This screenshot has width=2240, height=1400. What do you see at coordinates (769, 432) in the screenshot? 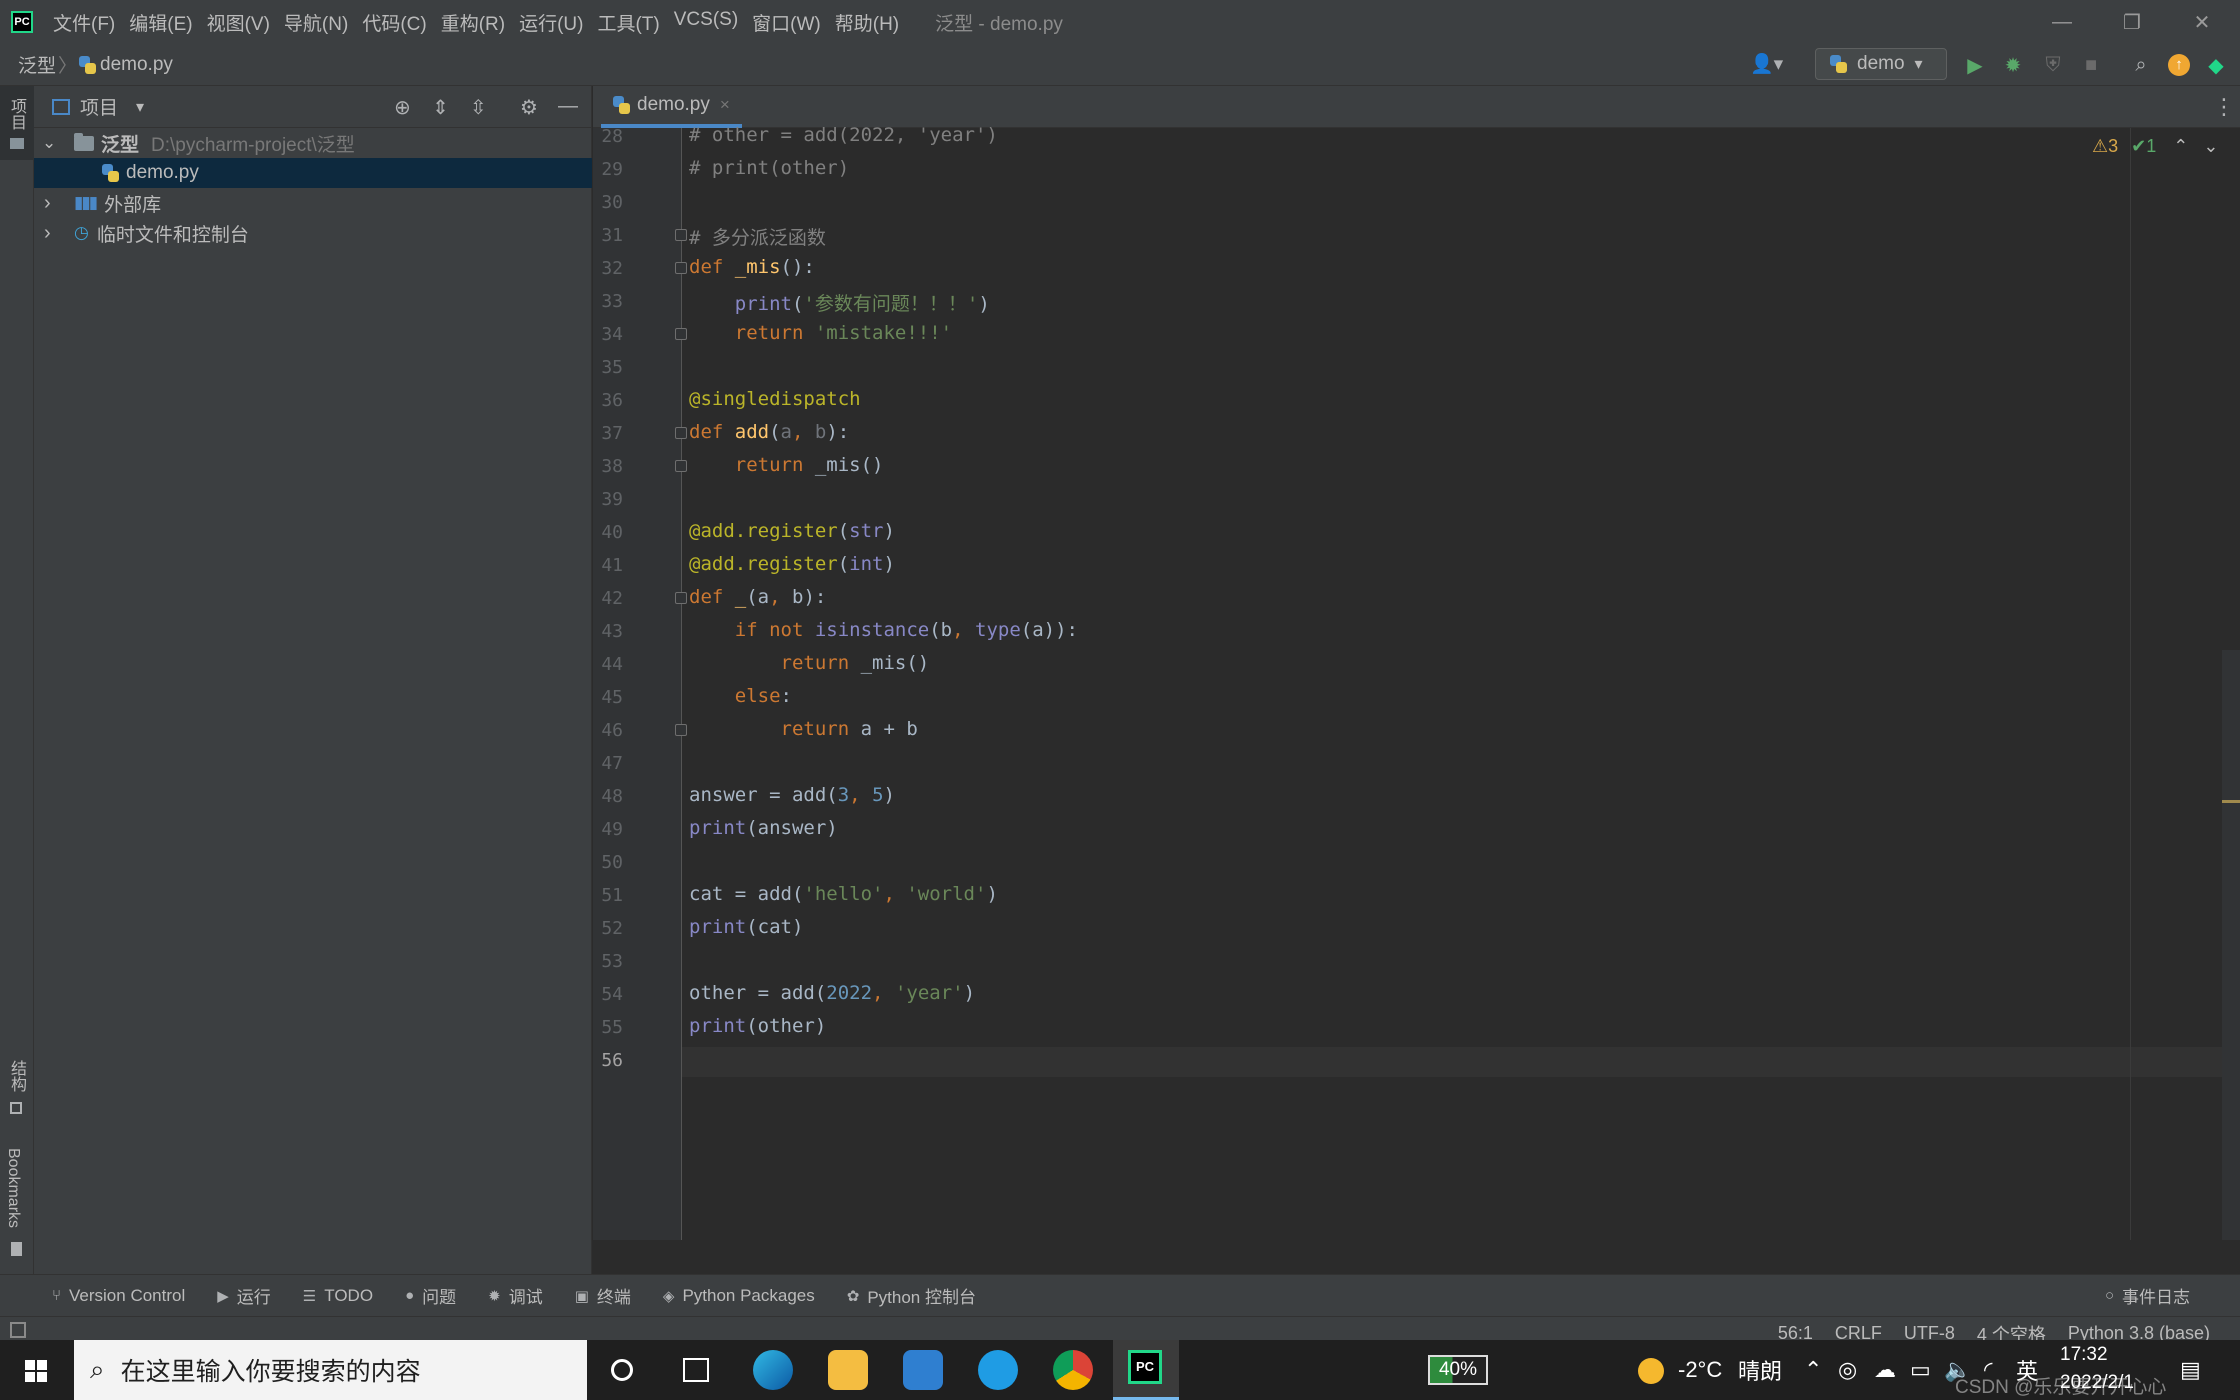
I see `code-line: def add(a, b):` at bounding box center [769, 432].